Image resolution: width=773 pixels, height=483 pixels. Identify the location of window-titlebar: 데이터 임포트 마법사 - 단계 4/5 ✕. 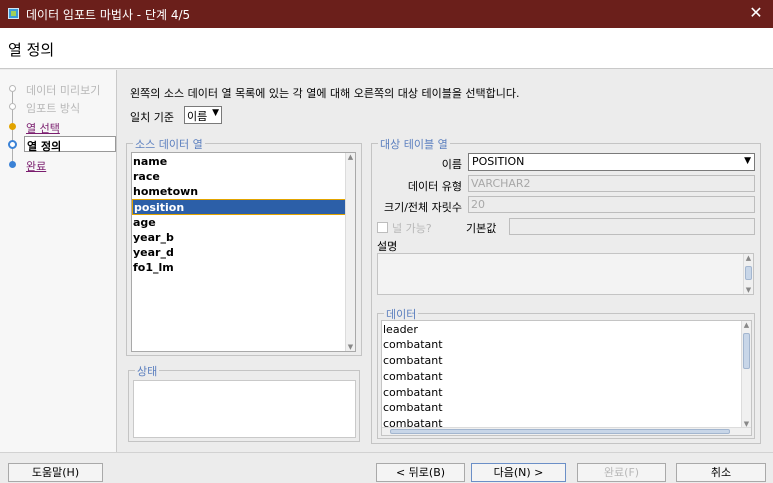
(386, 14).